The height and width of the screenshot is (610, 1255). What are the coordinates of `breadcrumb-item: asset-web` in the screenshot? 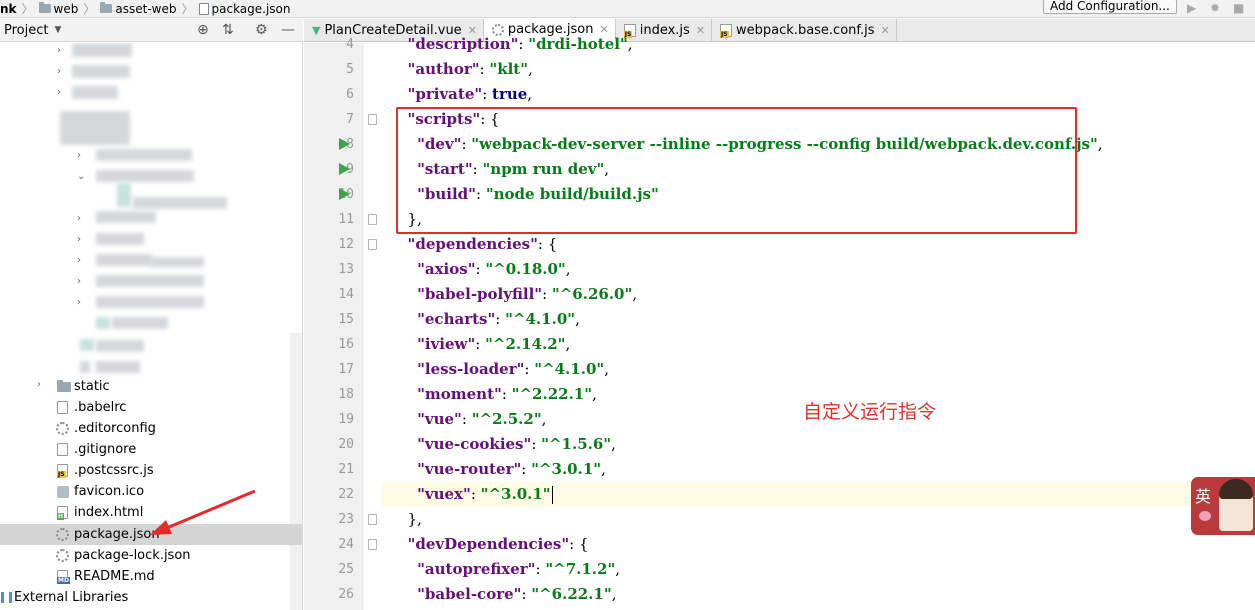 It's located at (138, 9).